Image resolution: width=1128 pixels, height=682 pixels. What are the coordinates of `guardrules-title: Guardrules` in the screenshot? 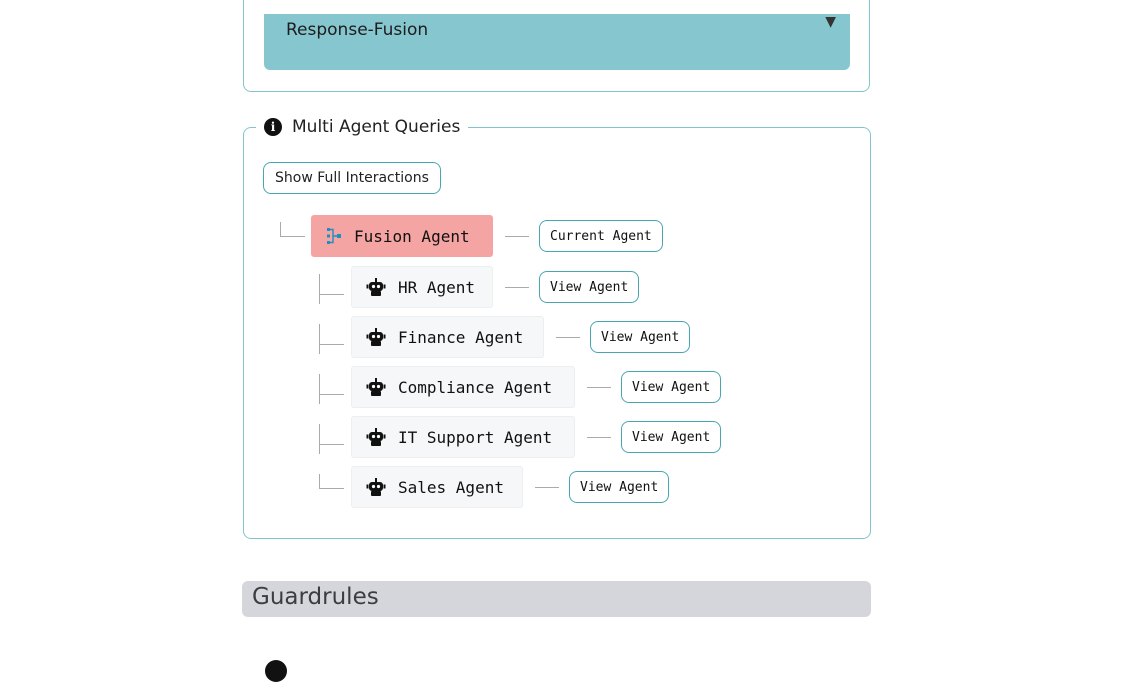 It's located at (315, 597).